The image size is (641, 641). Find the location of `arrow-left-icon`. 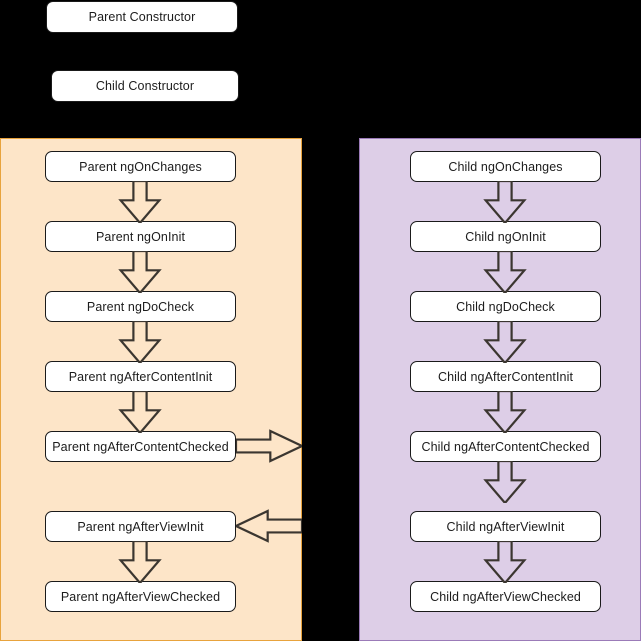

arrow-left-icon is located at coordinates (269, 526).